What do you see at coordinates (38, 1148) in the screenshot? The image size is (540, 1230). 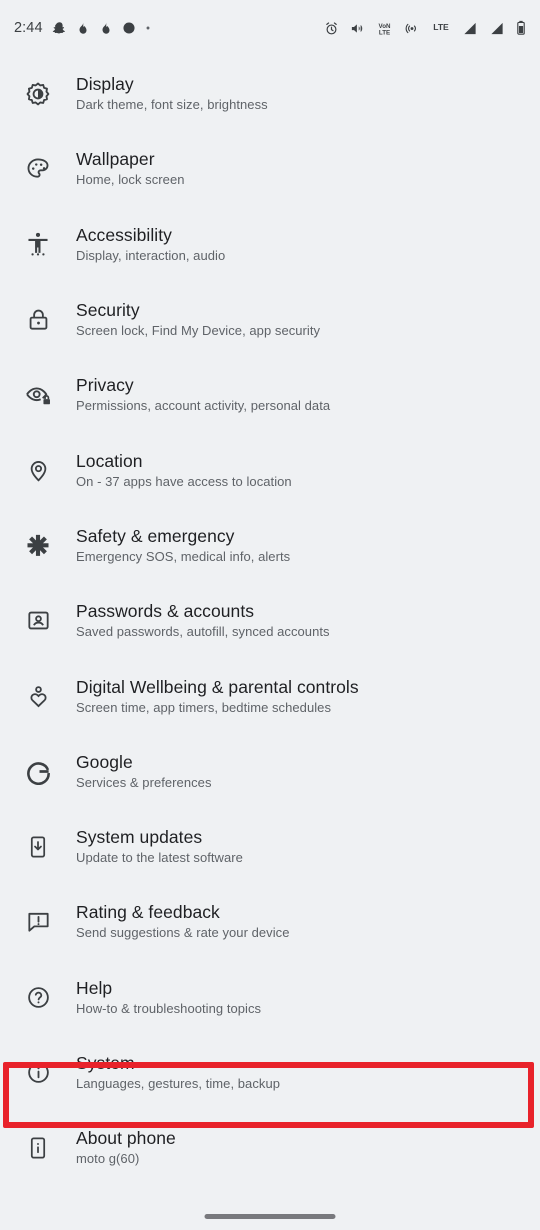 I see `phone-info-icon` at bounding box center [38, 1148].